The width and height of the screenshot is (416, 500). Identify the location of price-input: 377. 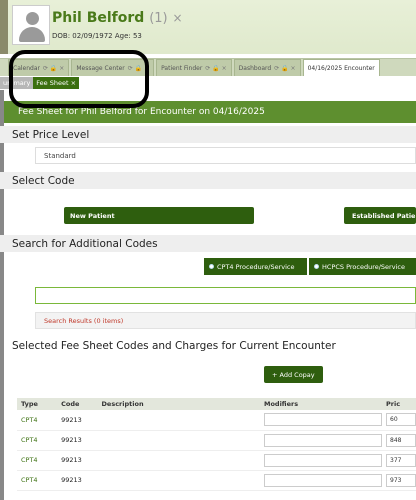
(401, 460).